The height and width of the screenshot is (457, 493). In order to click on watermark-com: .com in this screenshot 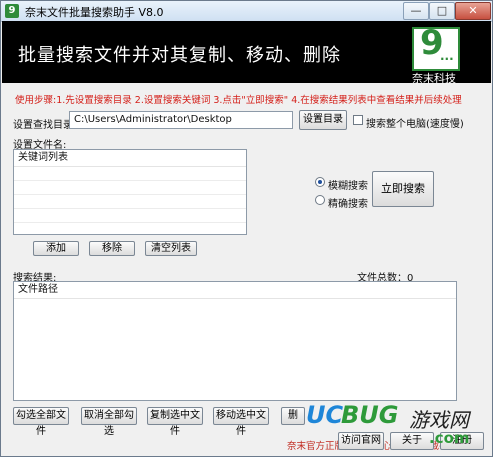, I will do `click(449, 438)`.